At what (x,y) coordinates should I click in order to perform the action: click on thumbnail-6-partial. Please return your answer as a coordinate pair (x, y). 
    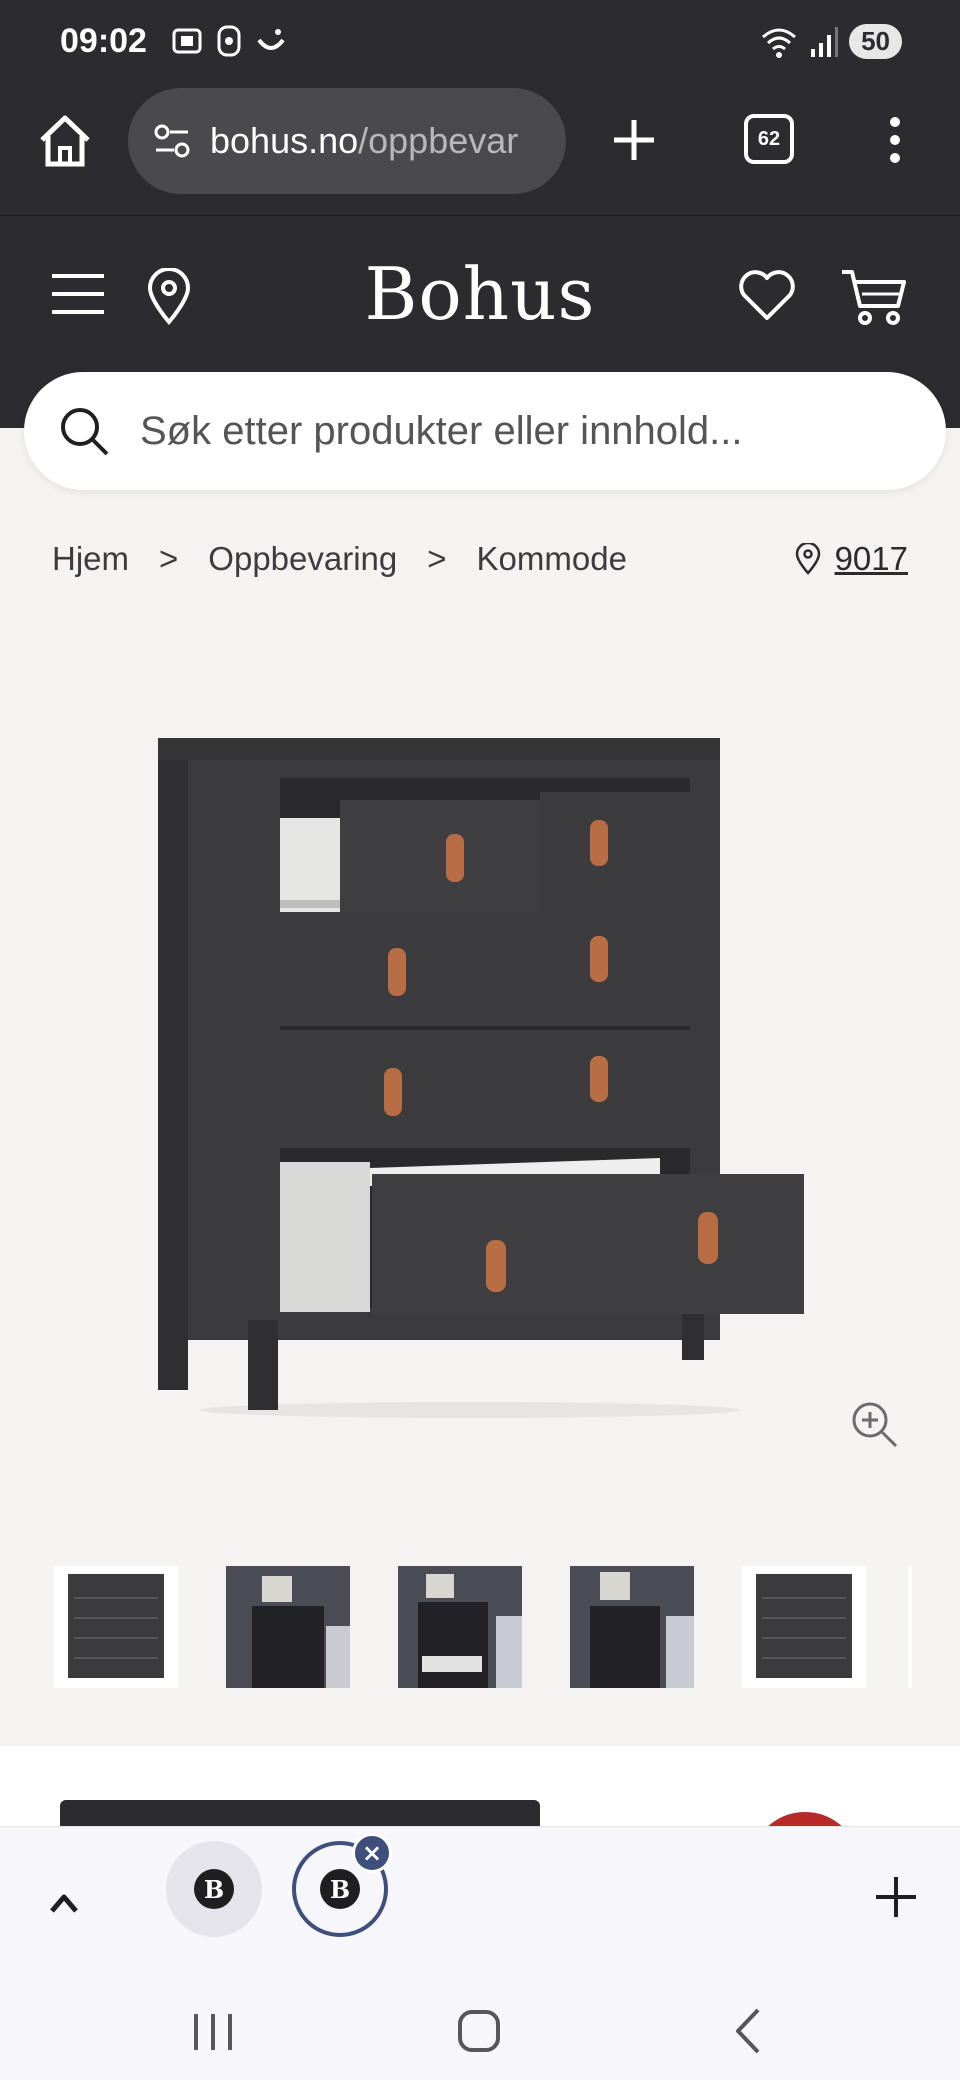
    Looking at the image, I should click on (910, 1627).